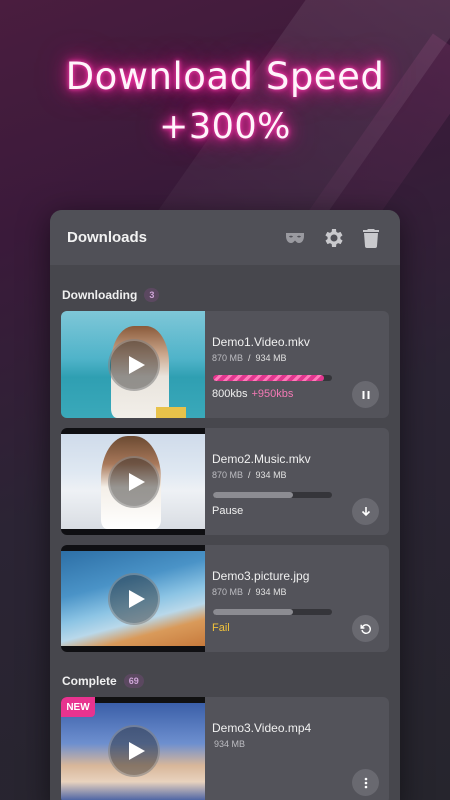  What do you see at coordinates (89, 681) in the screenshot?
I see `complete-label: Complete` at bounding box center [89, 681].